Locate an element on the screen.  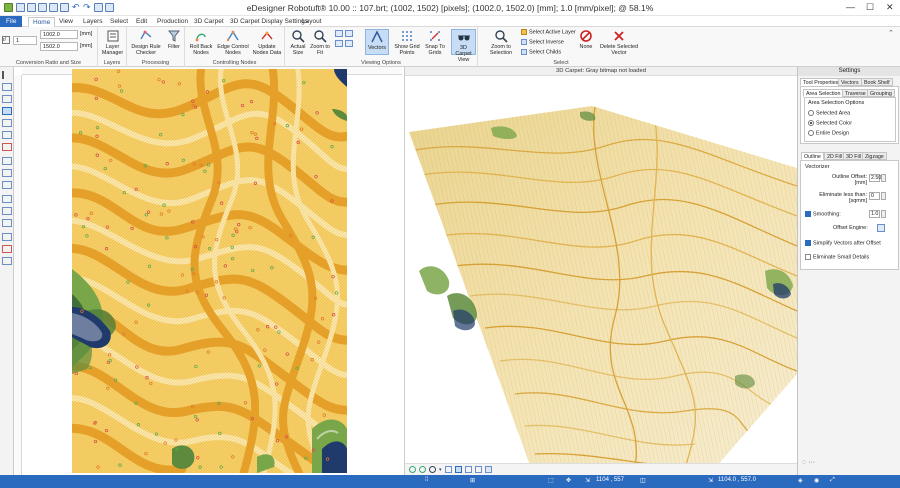
roll-back-nodes-button: Roll Back Nodes is located at coordinates (201, 42).